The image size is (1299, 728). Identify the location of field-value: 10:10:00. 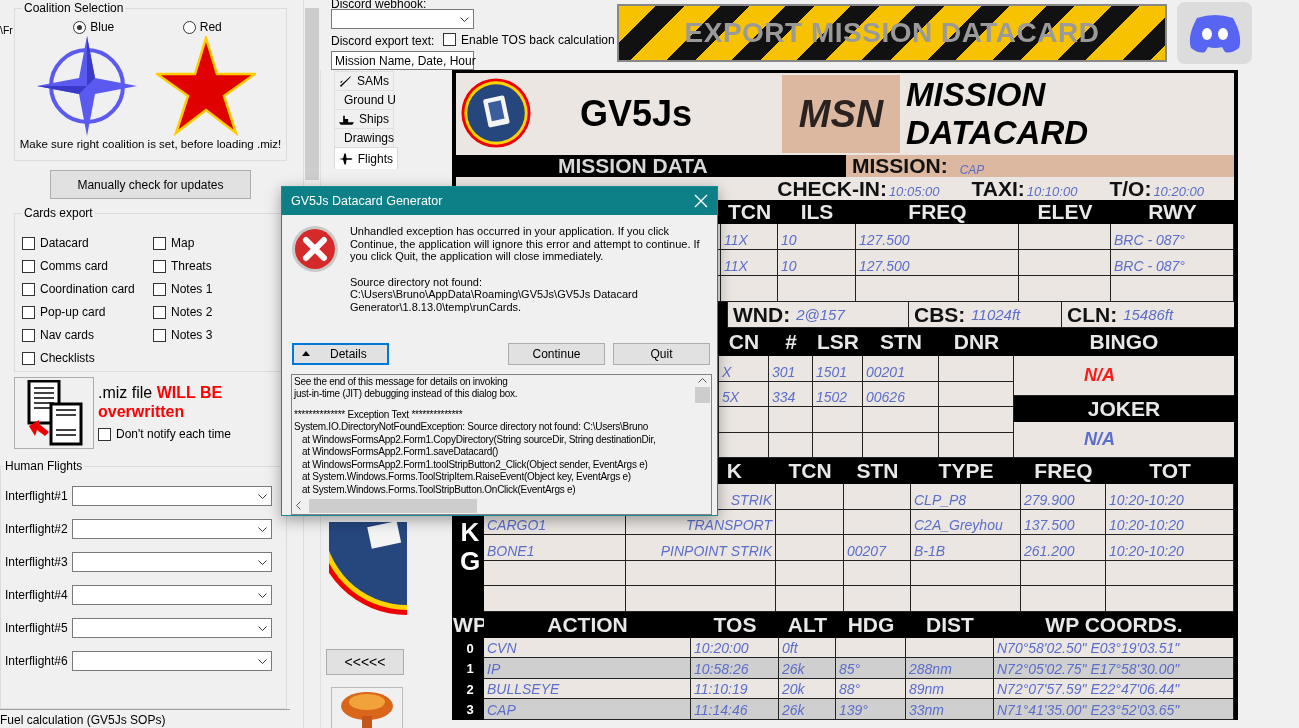
(1052, 191).